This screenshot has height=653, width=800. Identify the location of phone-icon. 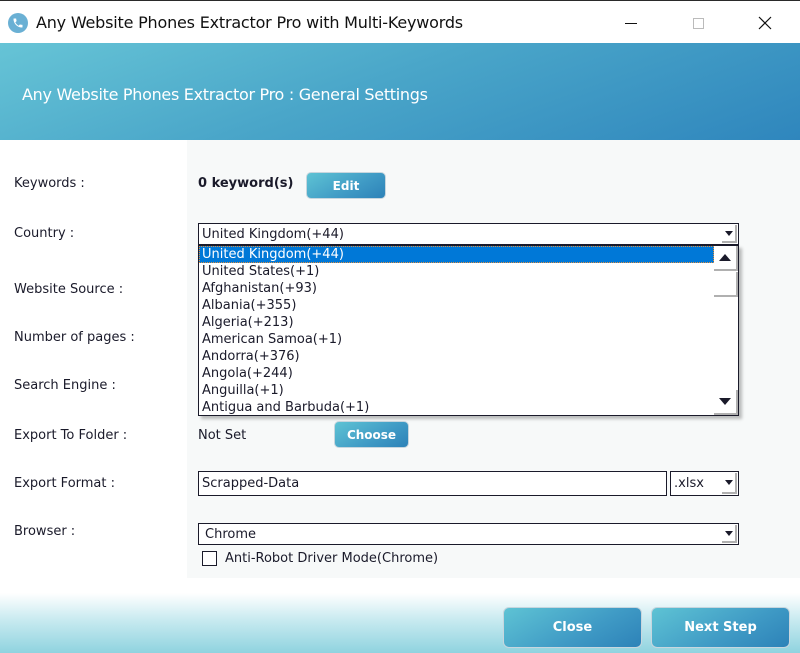
(18, 23).